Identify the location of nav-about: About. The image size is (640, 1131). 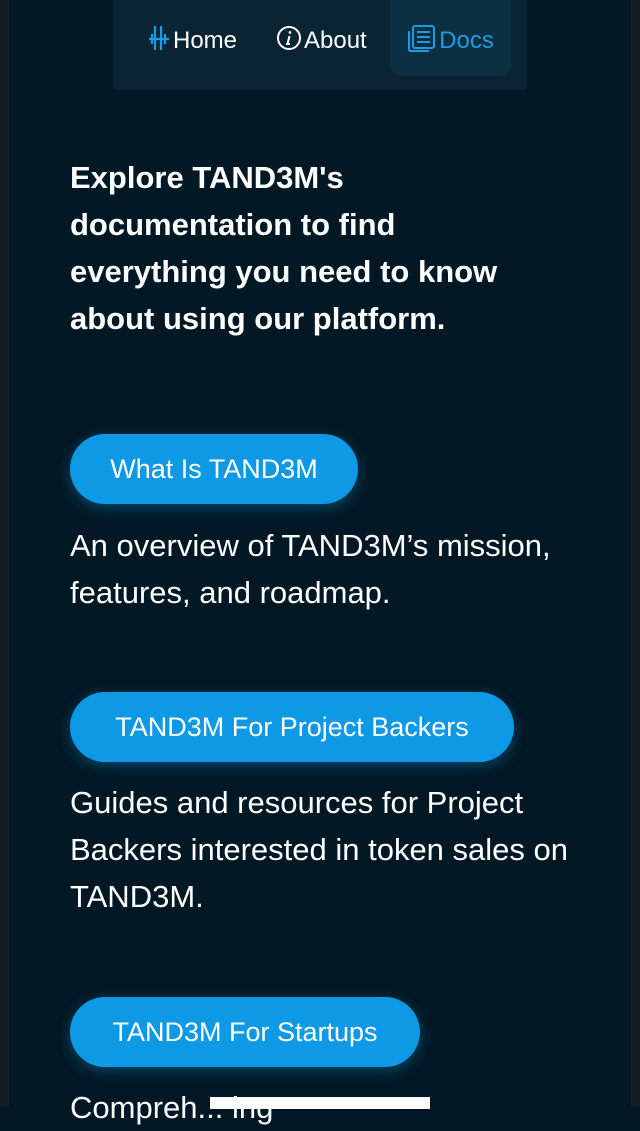
(321, 38).